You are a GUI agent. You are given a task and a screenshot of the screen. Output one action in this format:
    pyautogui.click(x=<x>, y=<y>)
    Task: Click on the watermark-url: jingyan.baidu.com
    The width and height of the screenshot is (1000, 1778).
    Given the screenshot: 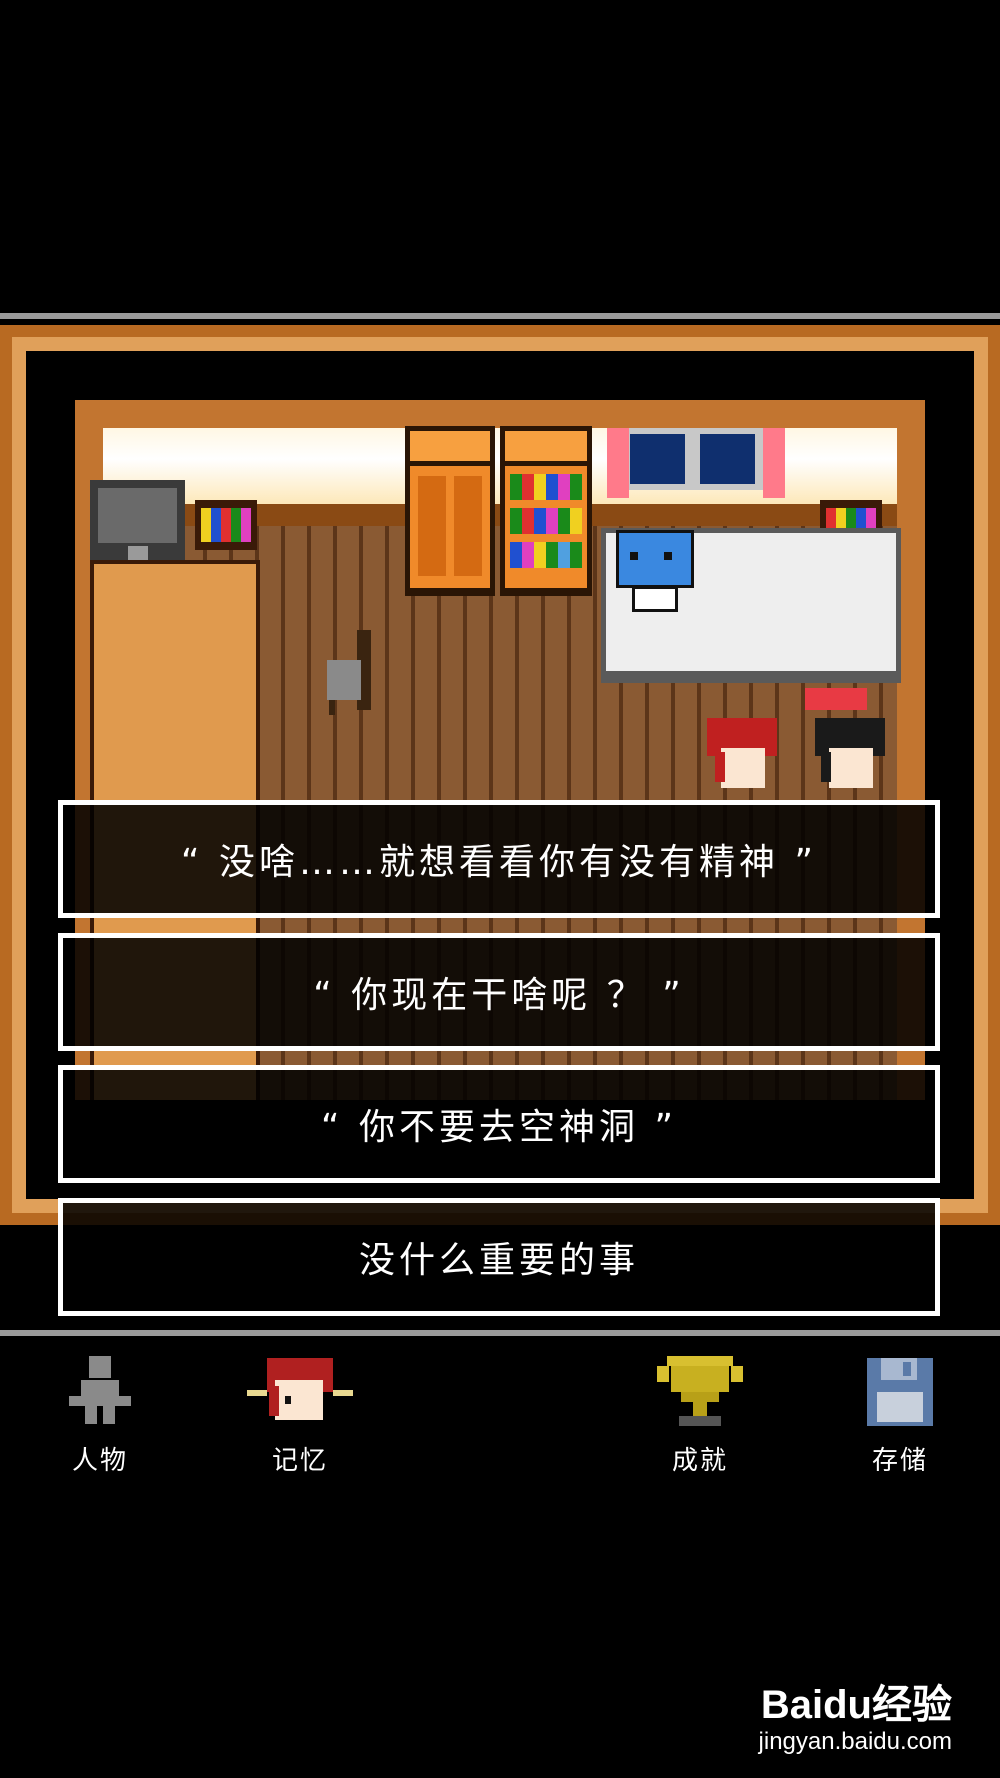 What is the action you would take?
    pyautogui.click(x=855, y=1741)
    